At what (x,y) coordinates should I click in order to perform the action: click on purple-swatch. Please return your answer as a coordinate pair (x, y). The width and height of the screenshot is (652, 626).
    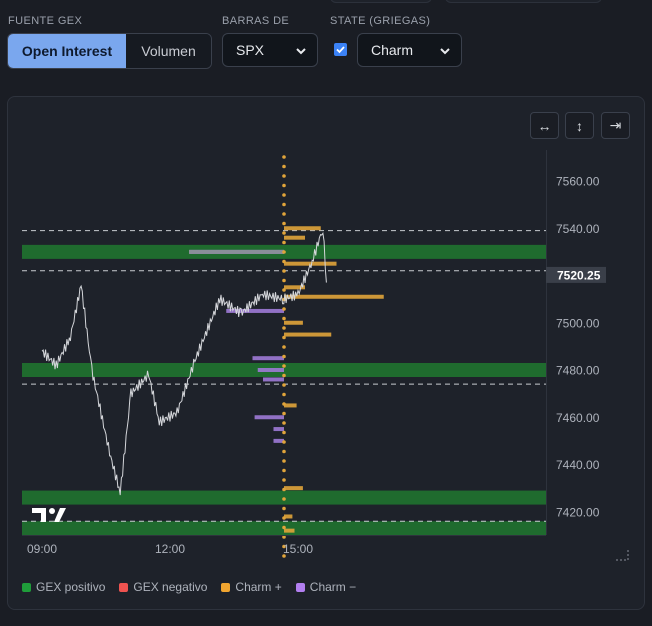
    Looking at the image, I should click on (300, 587).